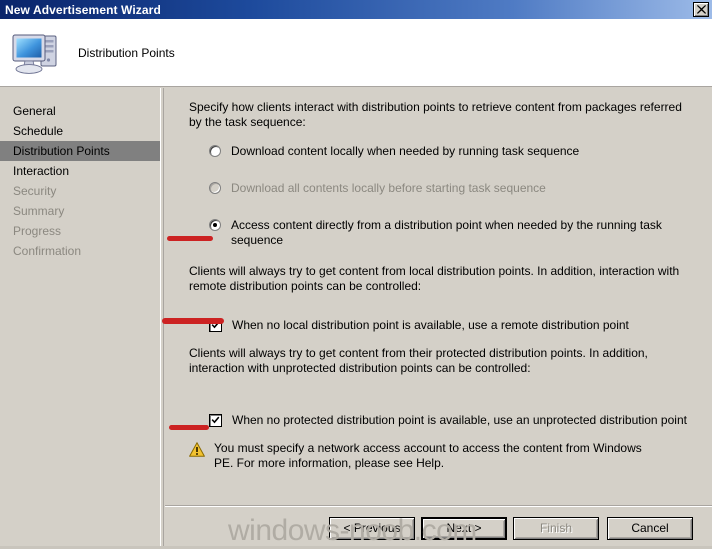  I want to click on sidebar-item-security: Security, so click(35, 191).